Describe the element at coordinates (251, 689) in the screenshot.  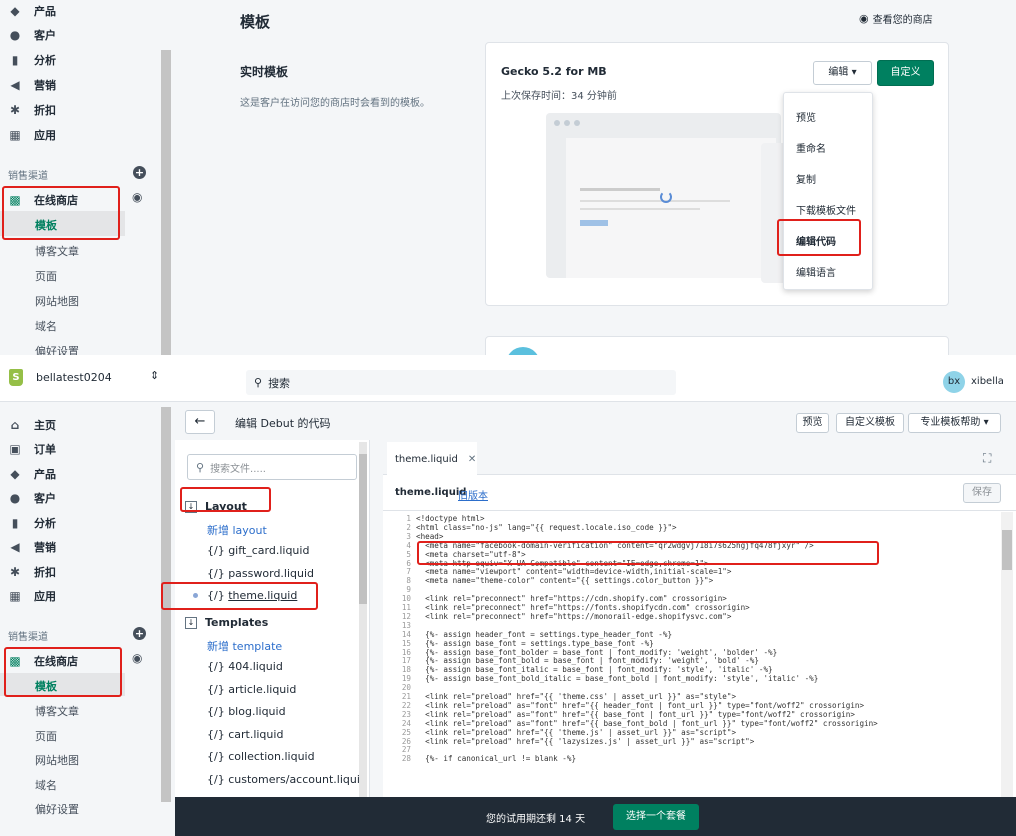
I see `file-item: {/} article.liquid` at that location.